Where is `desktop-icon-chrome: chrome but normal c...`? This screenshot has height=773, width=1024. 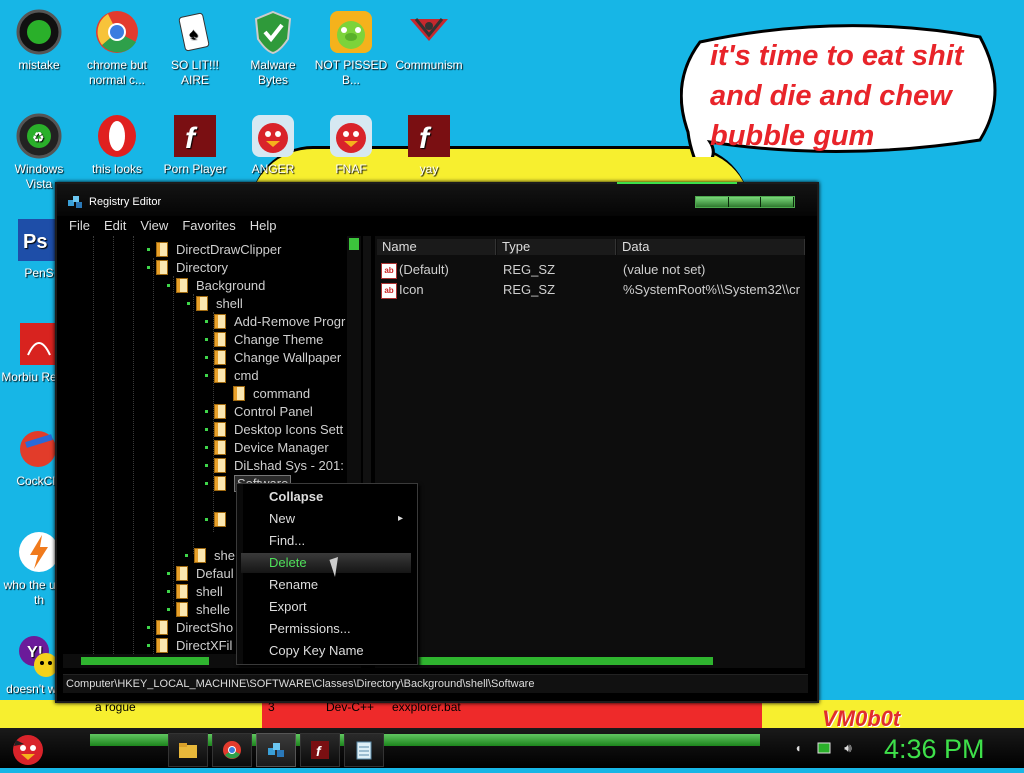
desktop-icon-chrome: chrome but normal c... is located at coordinates (117, 48).